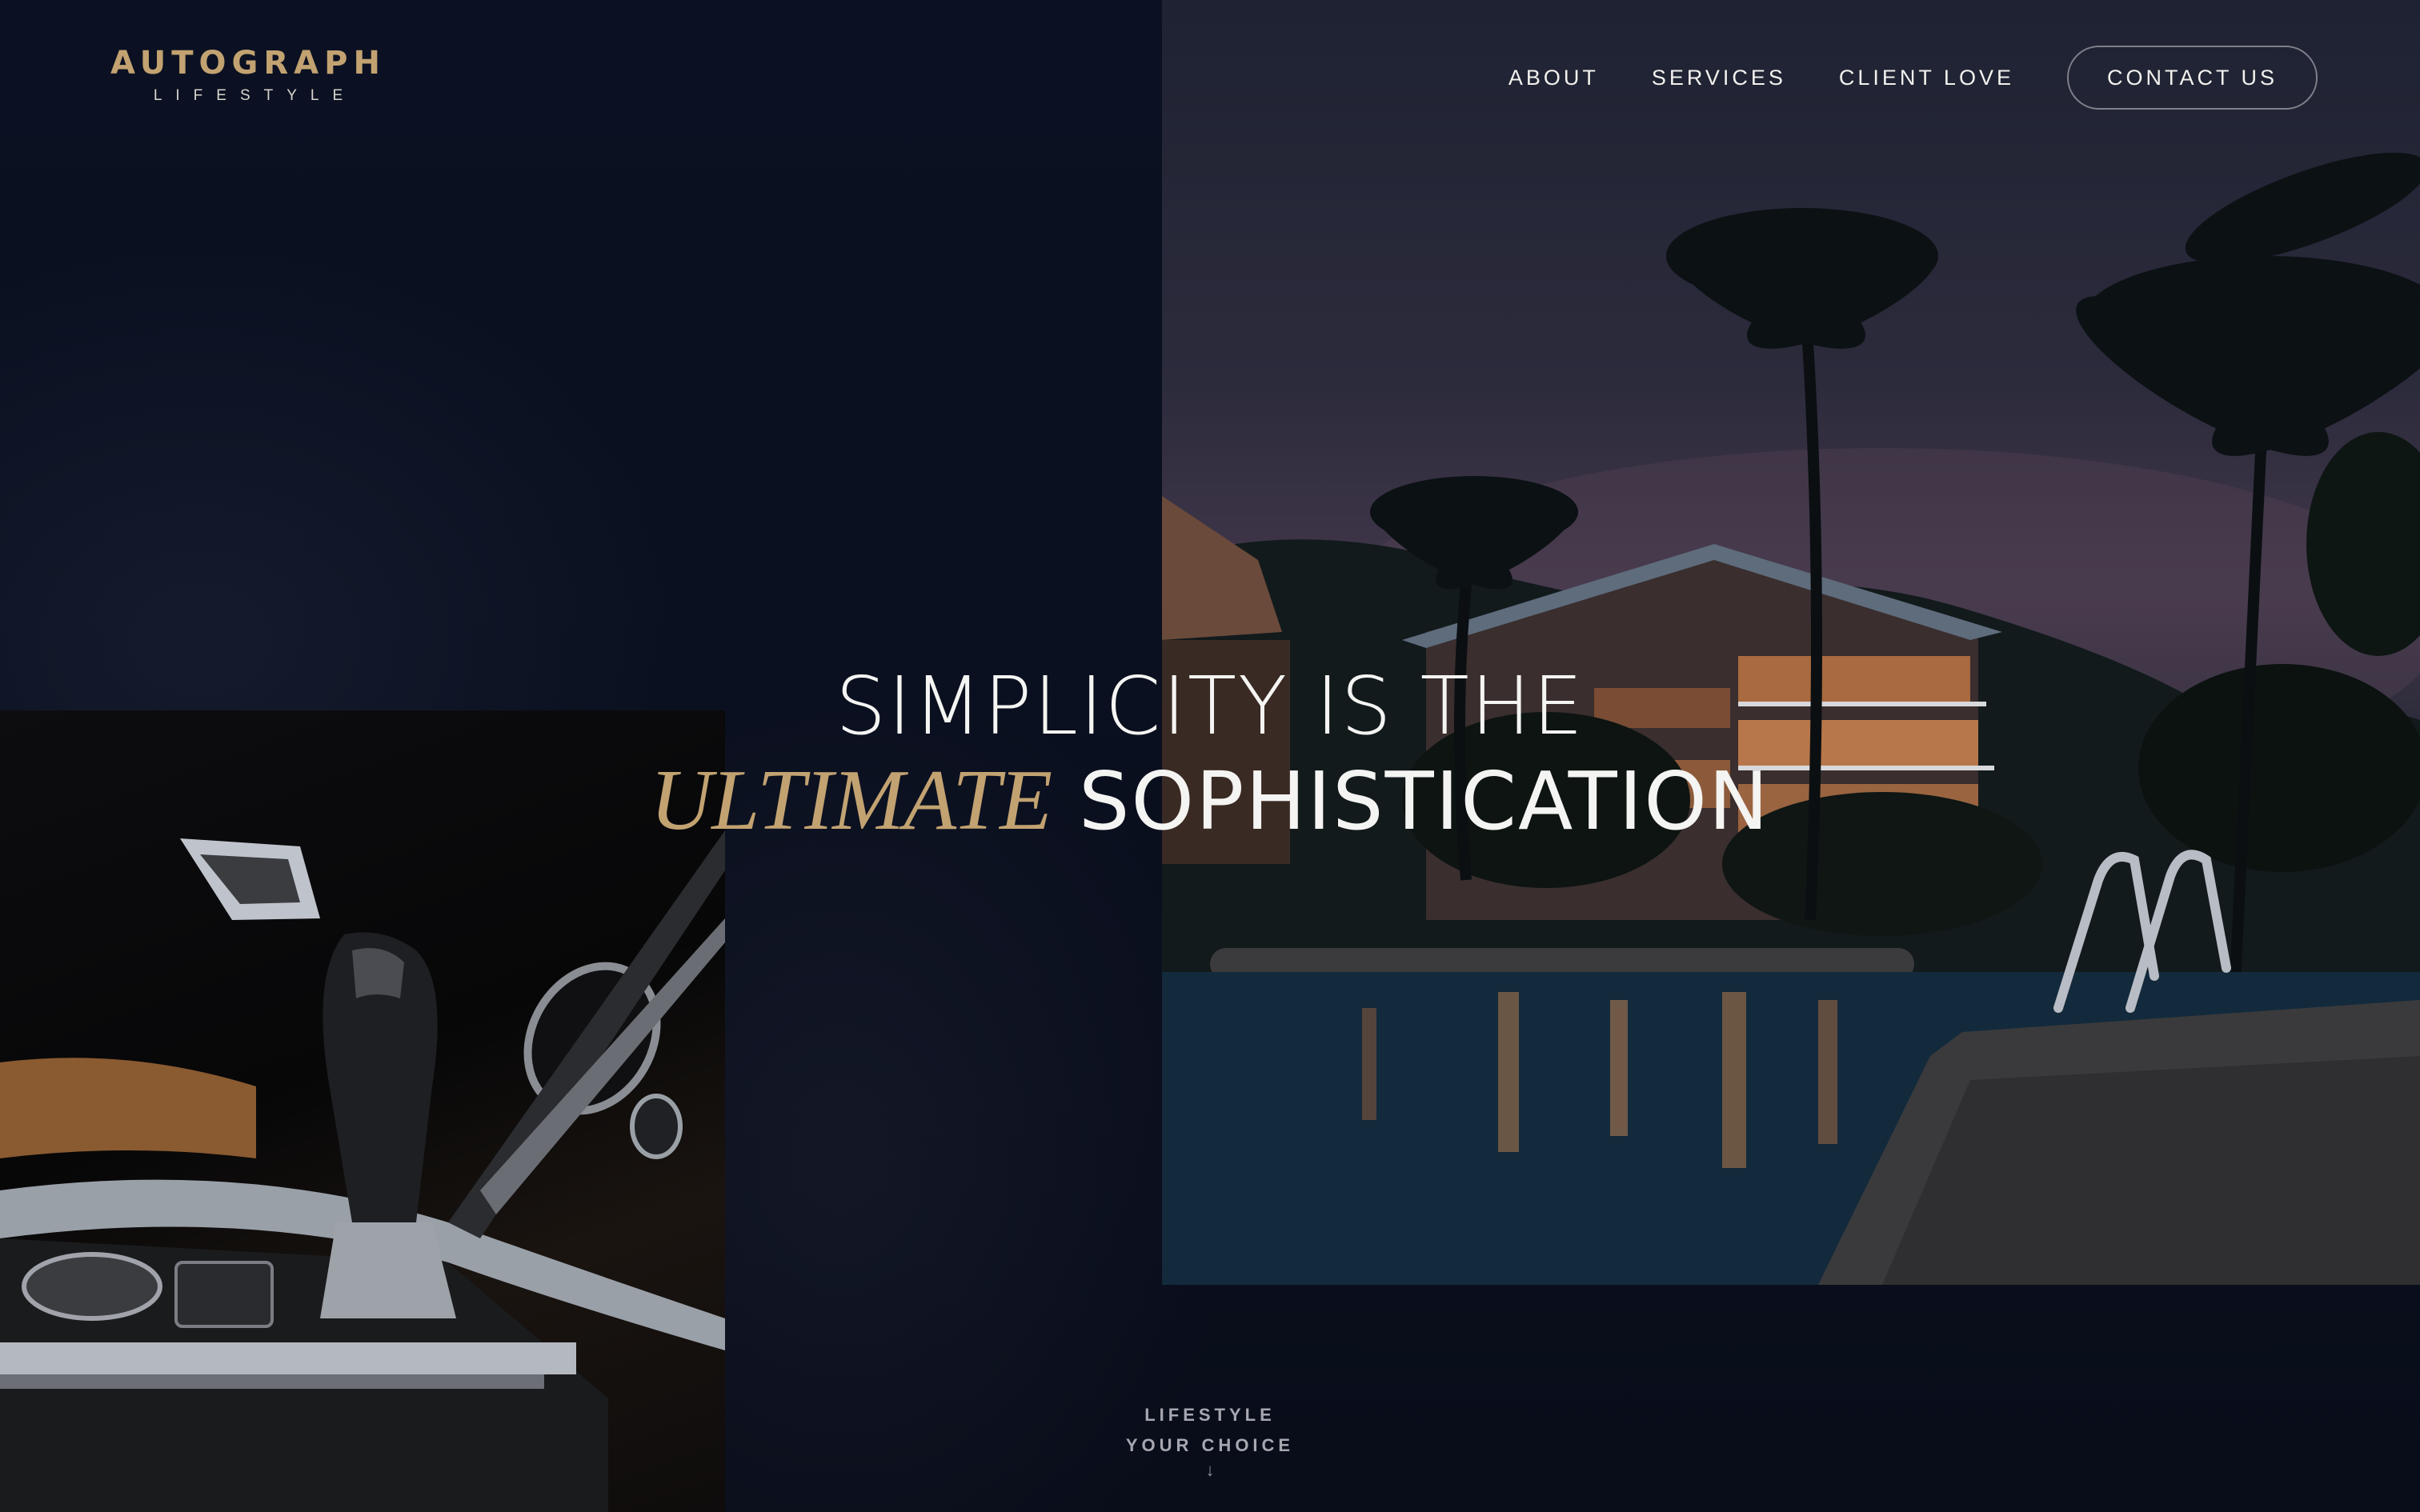  I want to click on scroll-cue-line-1: LIFESTYLE, so click(1210, 1415).